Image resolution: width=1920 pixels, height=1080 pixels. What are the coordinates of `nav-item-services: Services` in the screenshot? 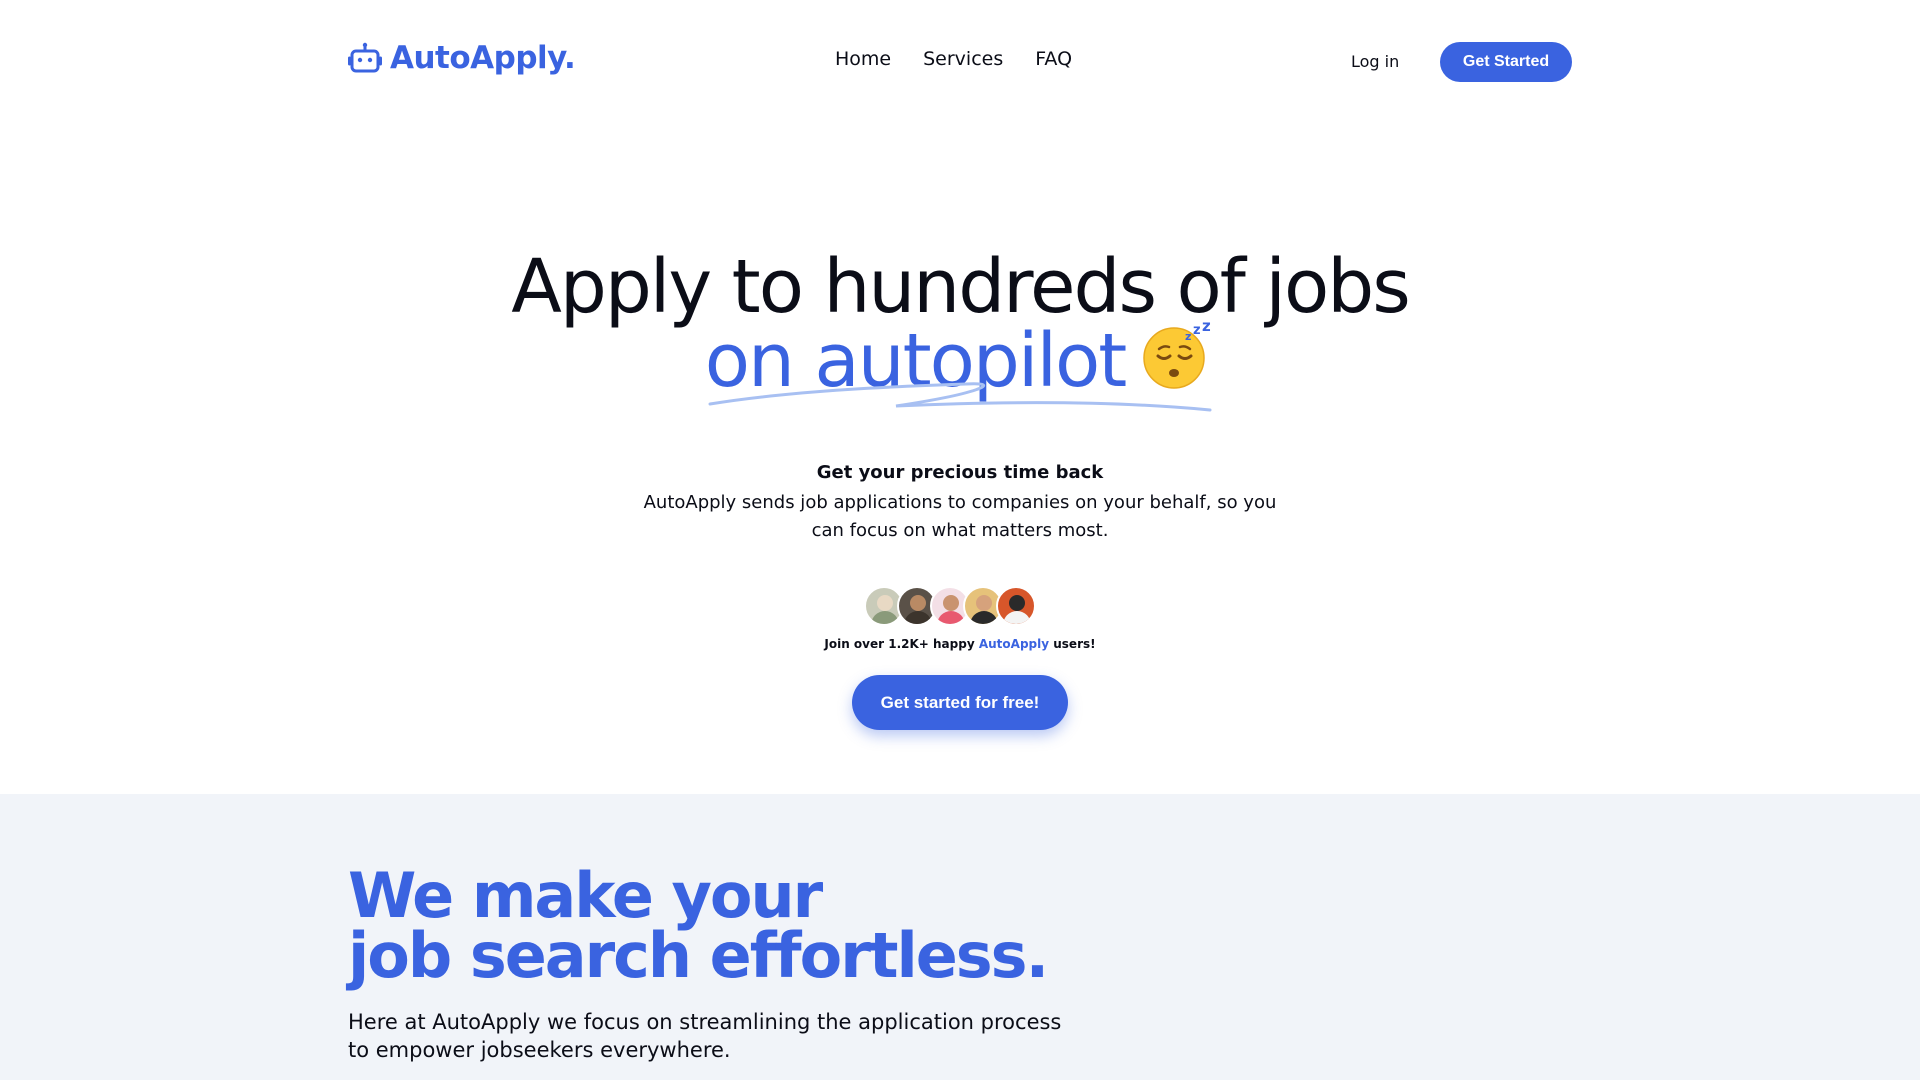 It's located at (963, 59).